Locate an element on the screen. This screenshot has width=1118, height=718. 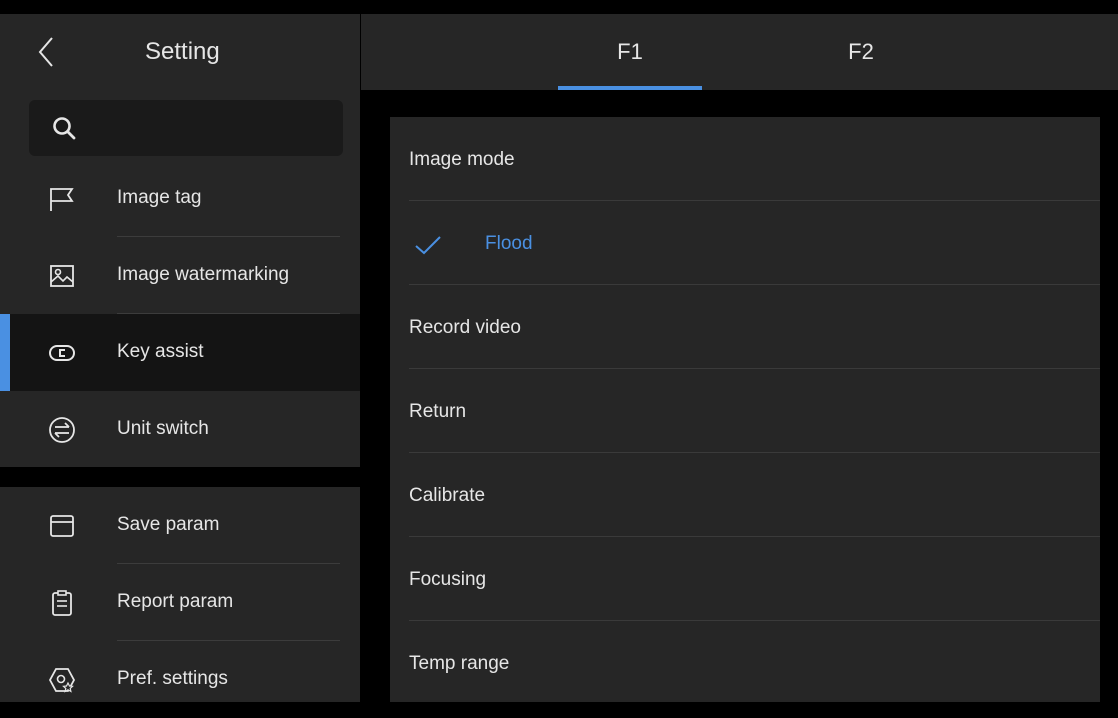
section-gap is located at coordinates (180, 477).